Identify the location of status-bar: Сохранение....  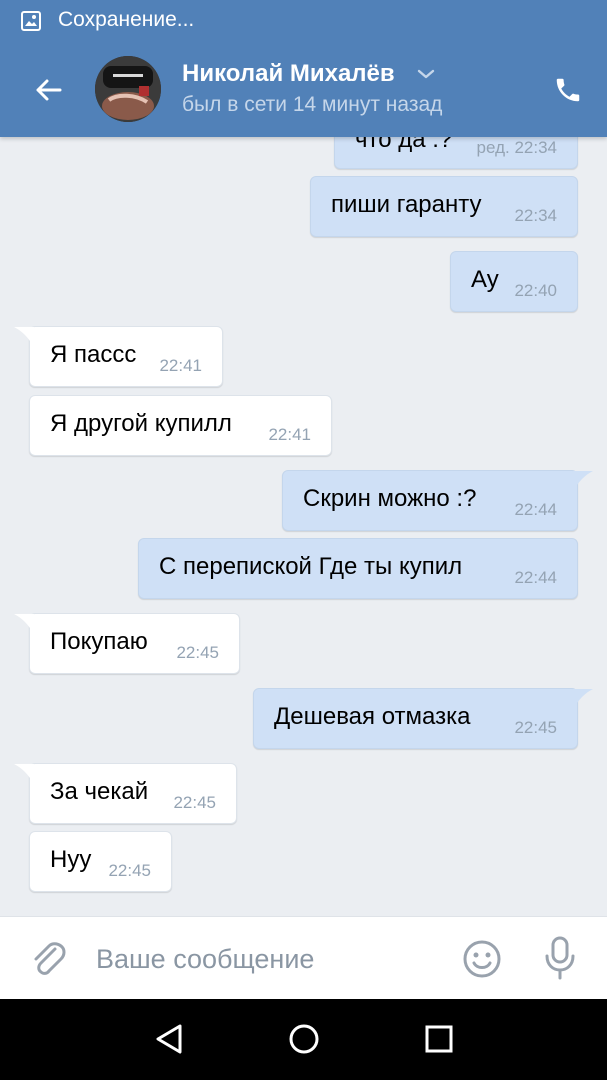
(303, 21).